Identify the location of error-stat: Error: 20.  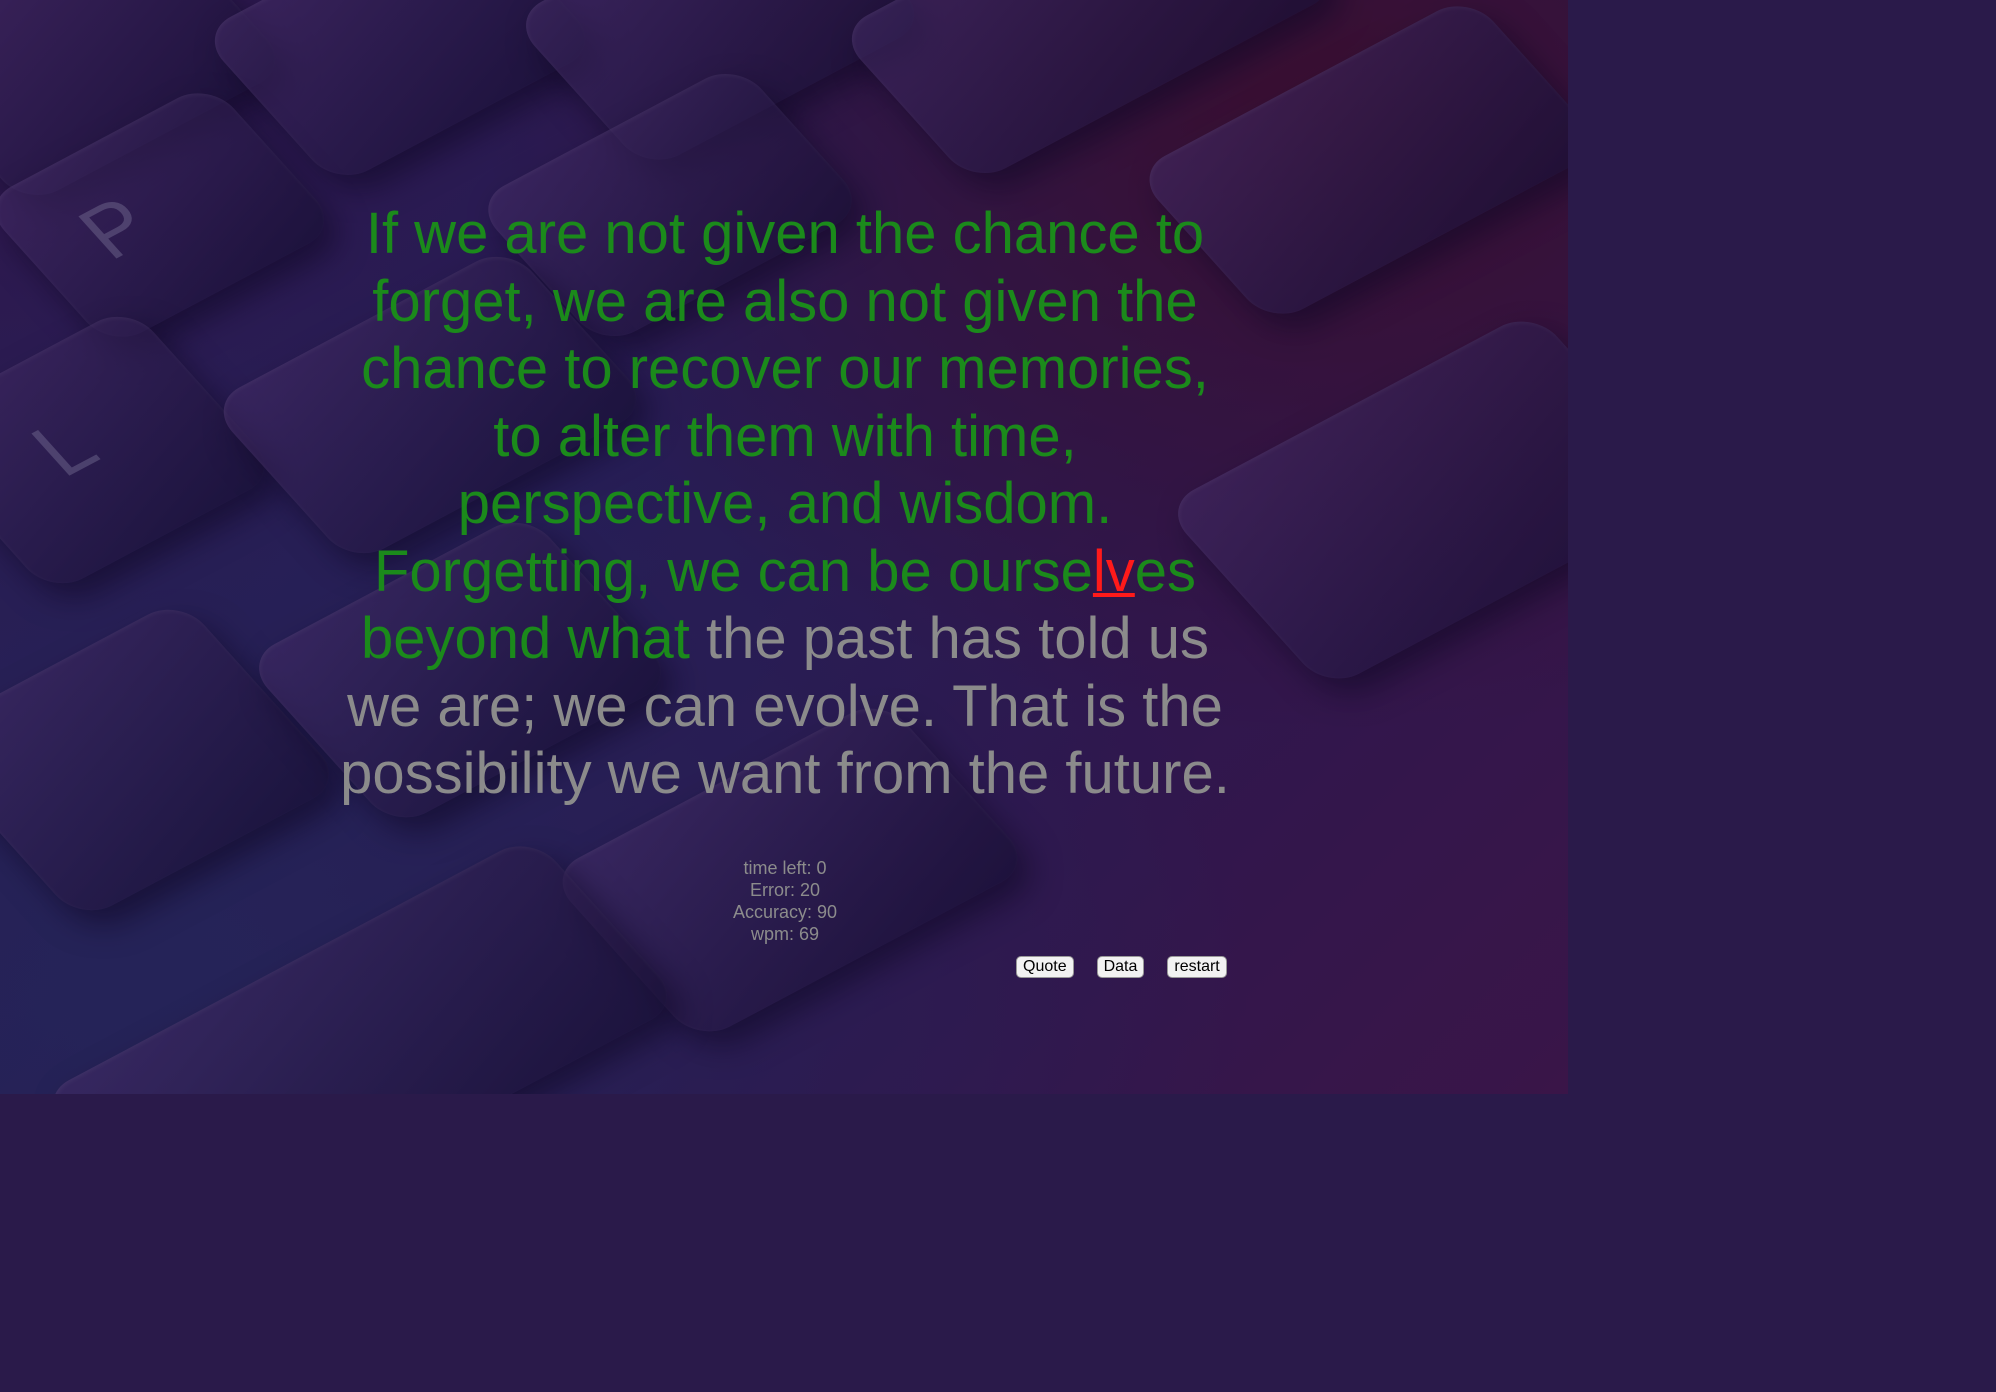
(785, 890).